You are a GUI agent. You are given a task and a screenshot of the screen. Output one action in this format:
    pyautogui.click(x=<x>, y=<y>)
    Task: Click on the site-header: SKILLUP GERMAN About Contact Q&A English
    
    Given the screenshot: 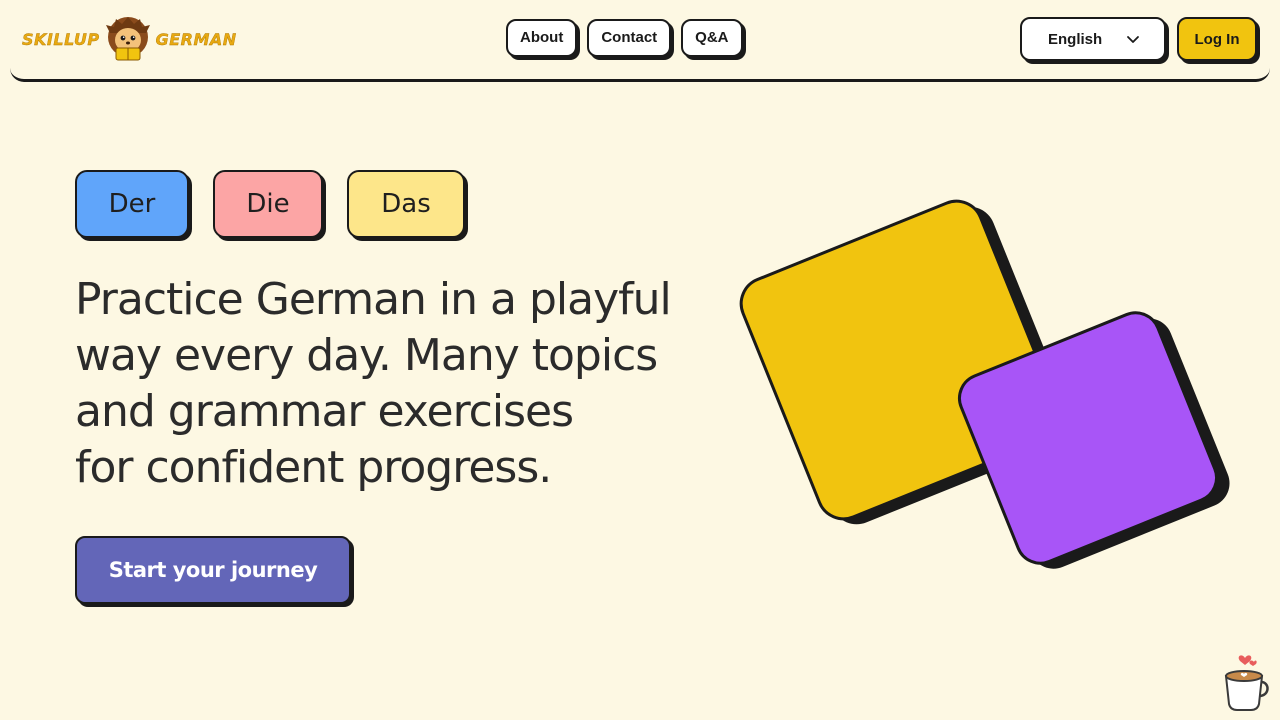 What is the action you would take?
    pyautogui.click(x=640, y=41)
    